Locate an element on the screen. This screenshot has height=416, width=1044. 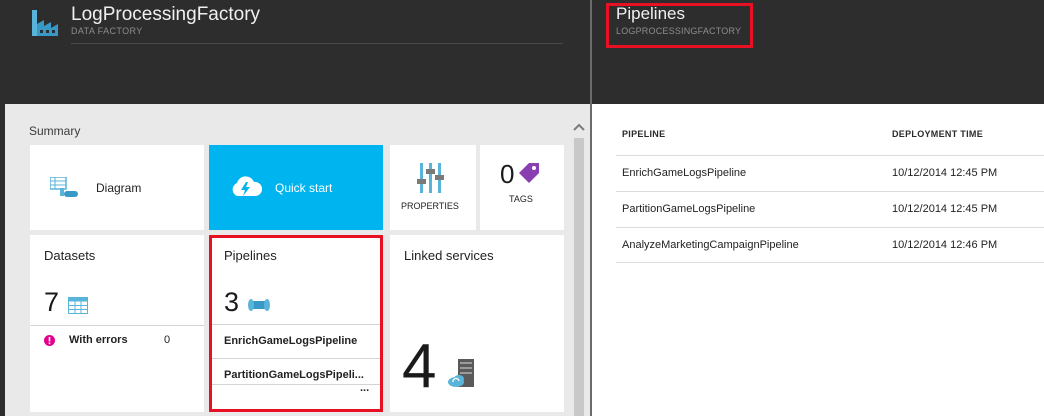
pipeline-name-cell: EnrichGameLogsPipeline is located at coordinates (684, 173).